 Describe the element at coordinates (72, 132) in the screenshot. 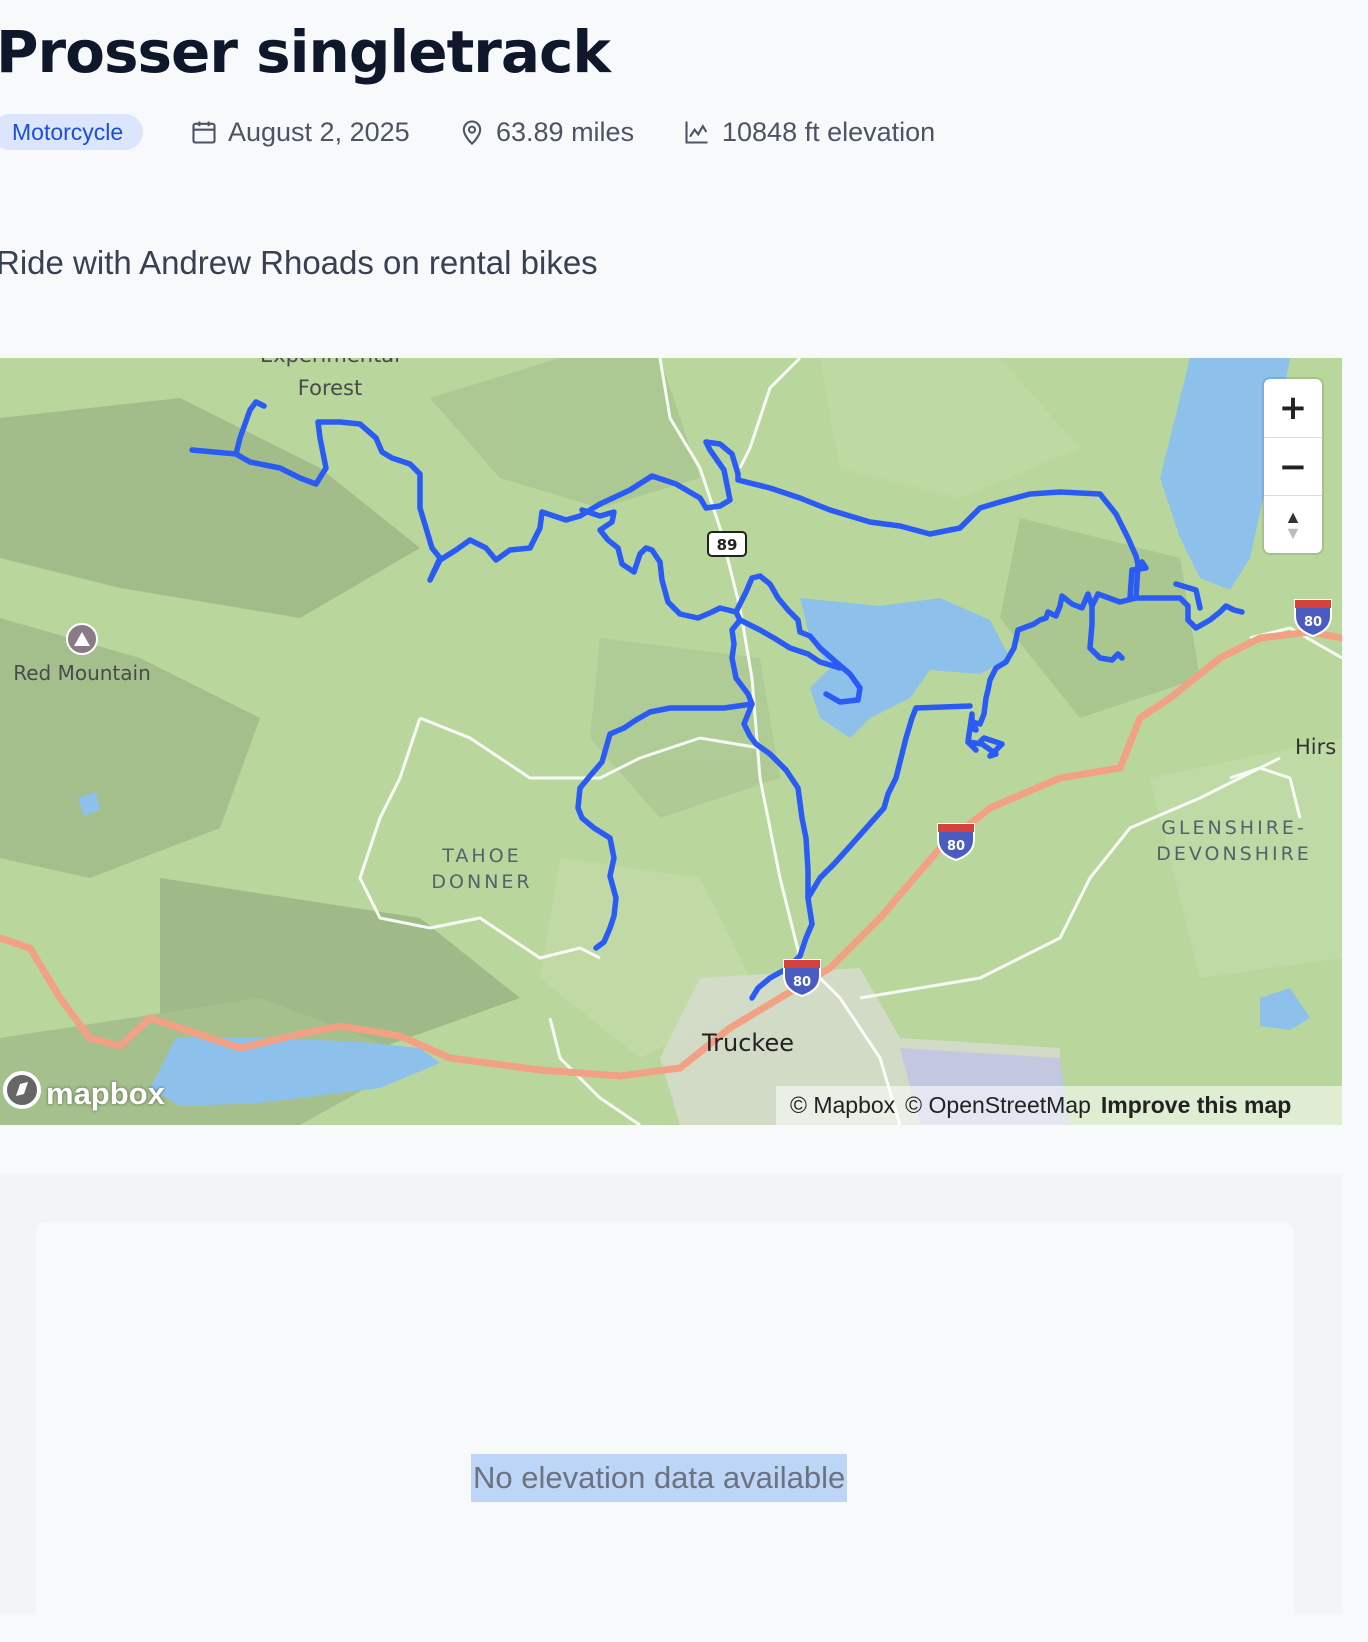

I see `activity-type-badge: Motorcycle` at that location.